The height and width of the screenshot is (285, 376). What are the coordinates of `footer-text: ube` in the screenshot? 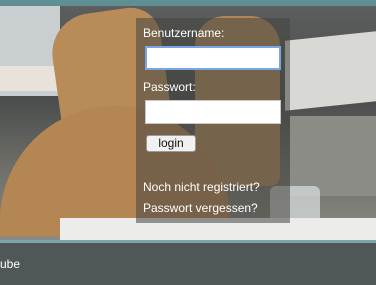 It's located at (10, 264).